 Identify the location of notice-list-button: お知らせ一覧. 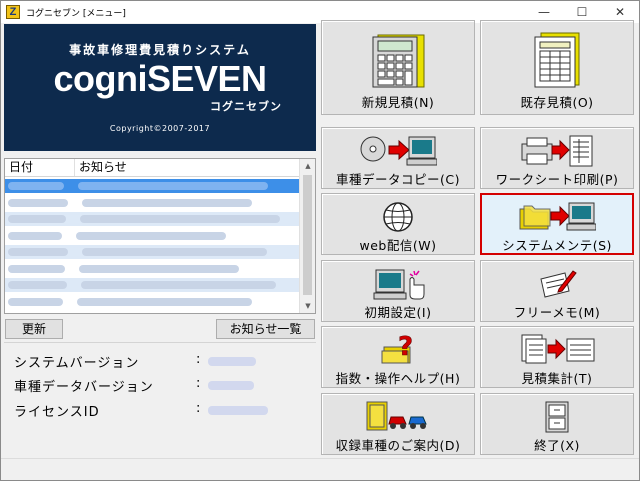
(265, 329).